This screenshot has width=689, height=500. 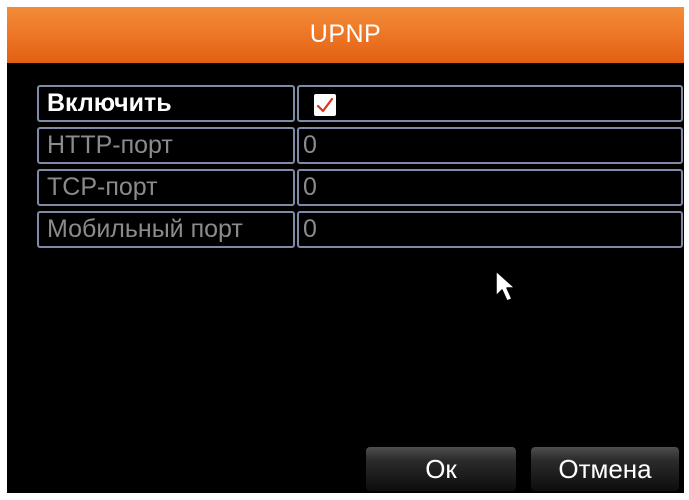 I want to click on mouse-cursor-icon, so click(x=505, y=286).